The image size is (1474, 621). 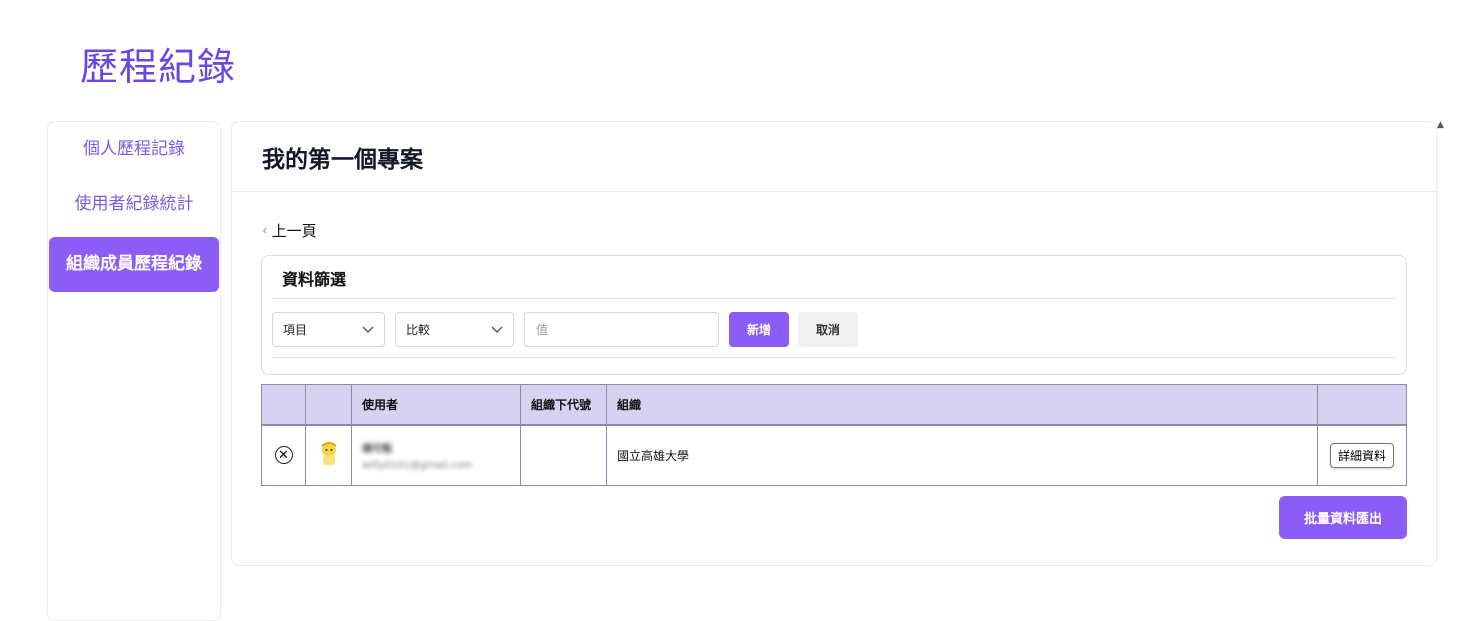 I want to click on cancel-filter-button: 取消, so click(x=828, y=329).